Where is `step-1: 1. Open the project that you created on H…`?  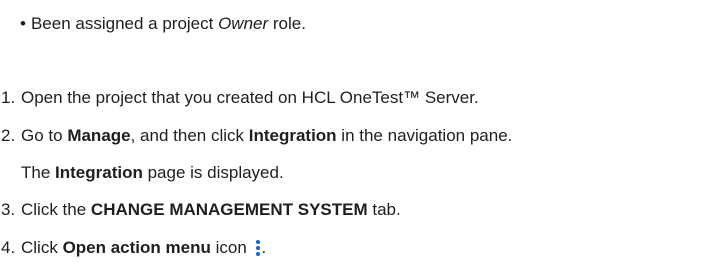 step-1: 1. Open the project that you created on H… is located at coordinates (240, 98).